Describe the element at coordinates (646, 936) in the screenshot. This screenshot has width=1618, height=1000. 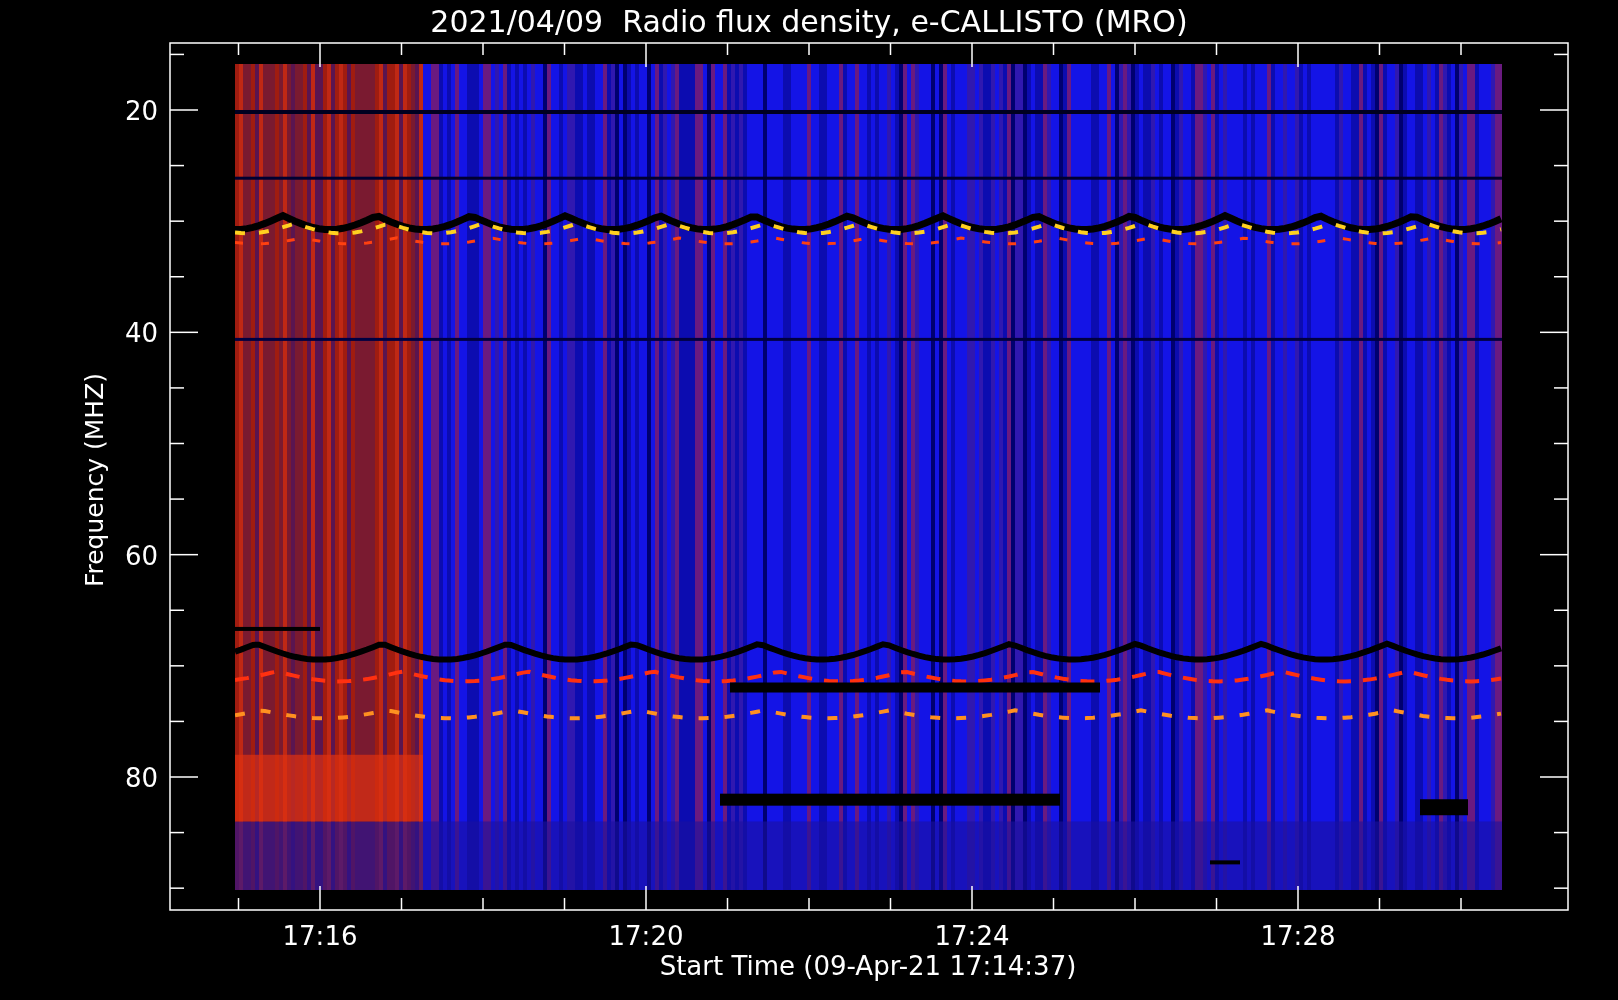
I see `x-tick-label: 17:20` at that location.